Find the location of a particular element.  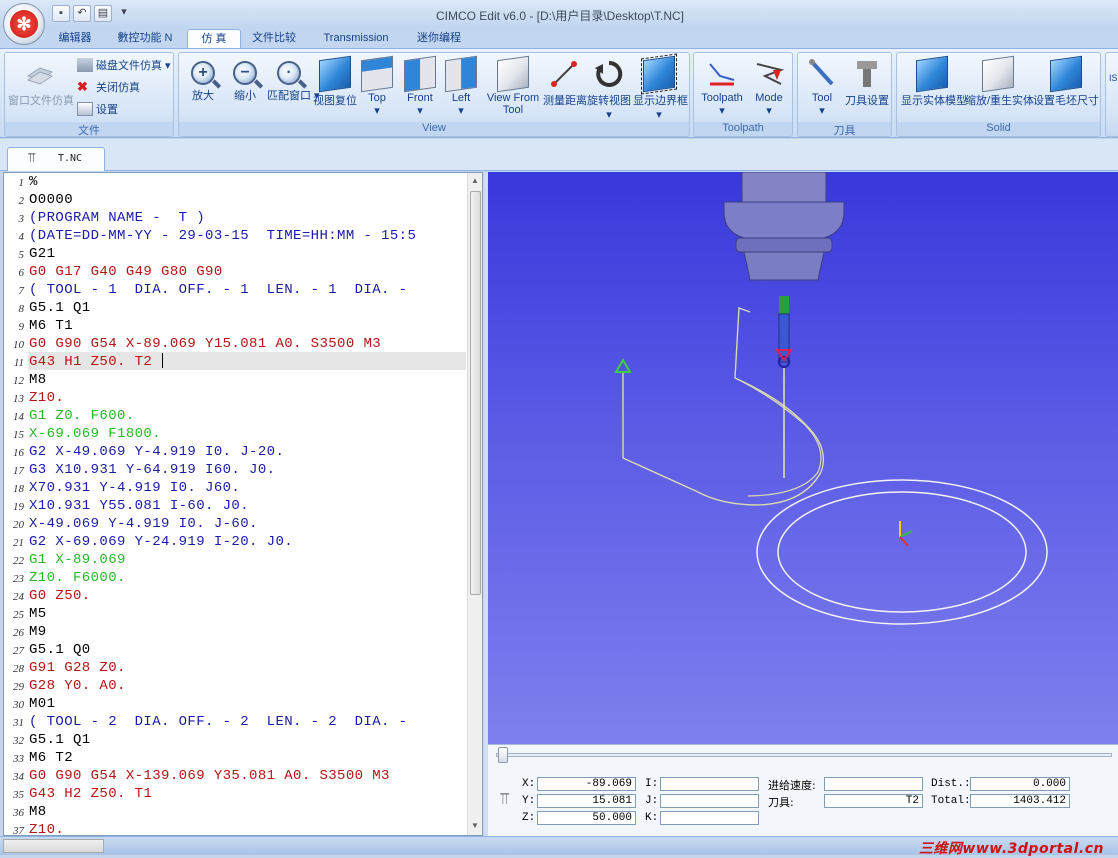

code-line: X-49.069 Y-4.919 I0. J-60. is located at coordinates (143, 524).